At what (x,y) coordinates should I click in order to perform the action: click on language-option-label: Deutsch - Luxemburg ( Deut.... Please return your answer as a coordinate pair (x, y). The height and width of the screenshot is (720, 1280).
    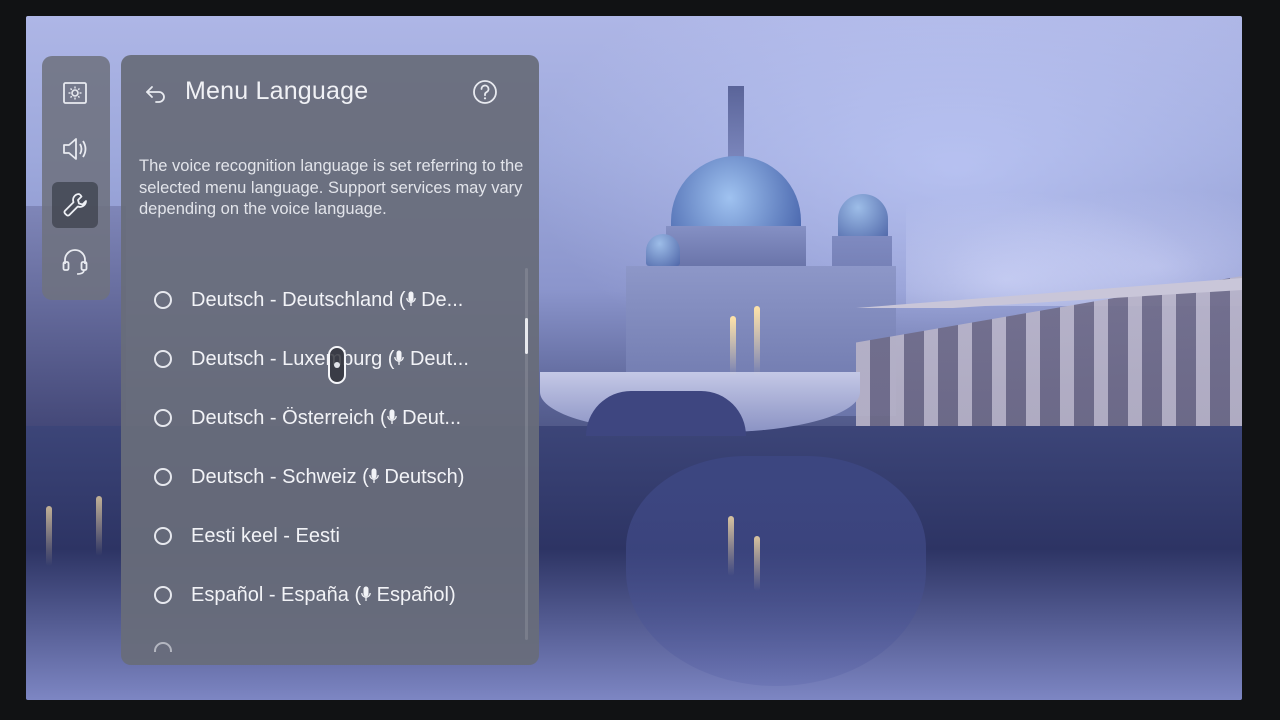
    Looking at the image, I should click on (348, 359).